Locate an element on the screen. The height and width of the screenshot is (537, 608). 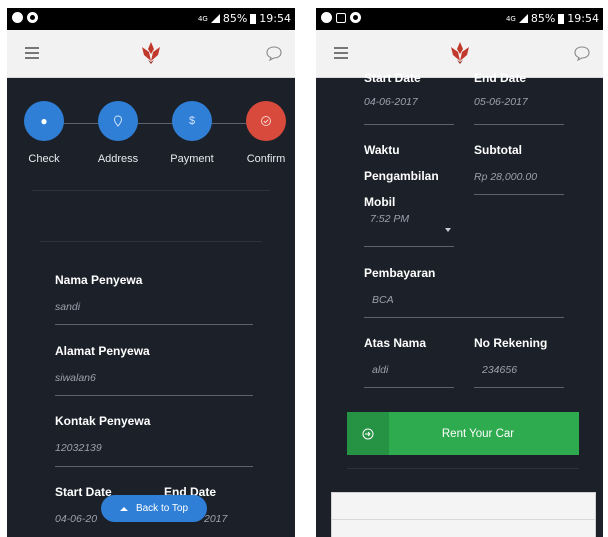
rent-button-label: Rent Your Car is located at coordinates (478, 433).